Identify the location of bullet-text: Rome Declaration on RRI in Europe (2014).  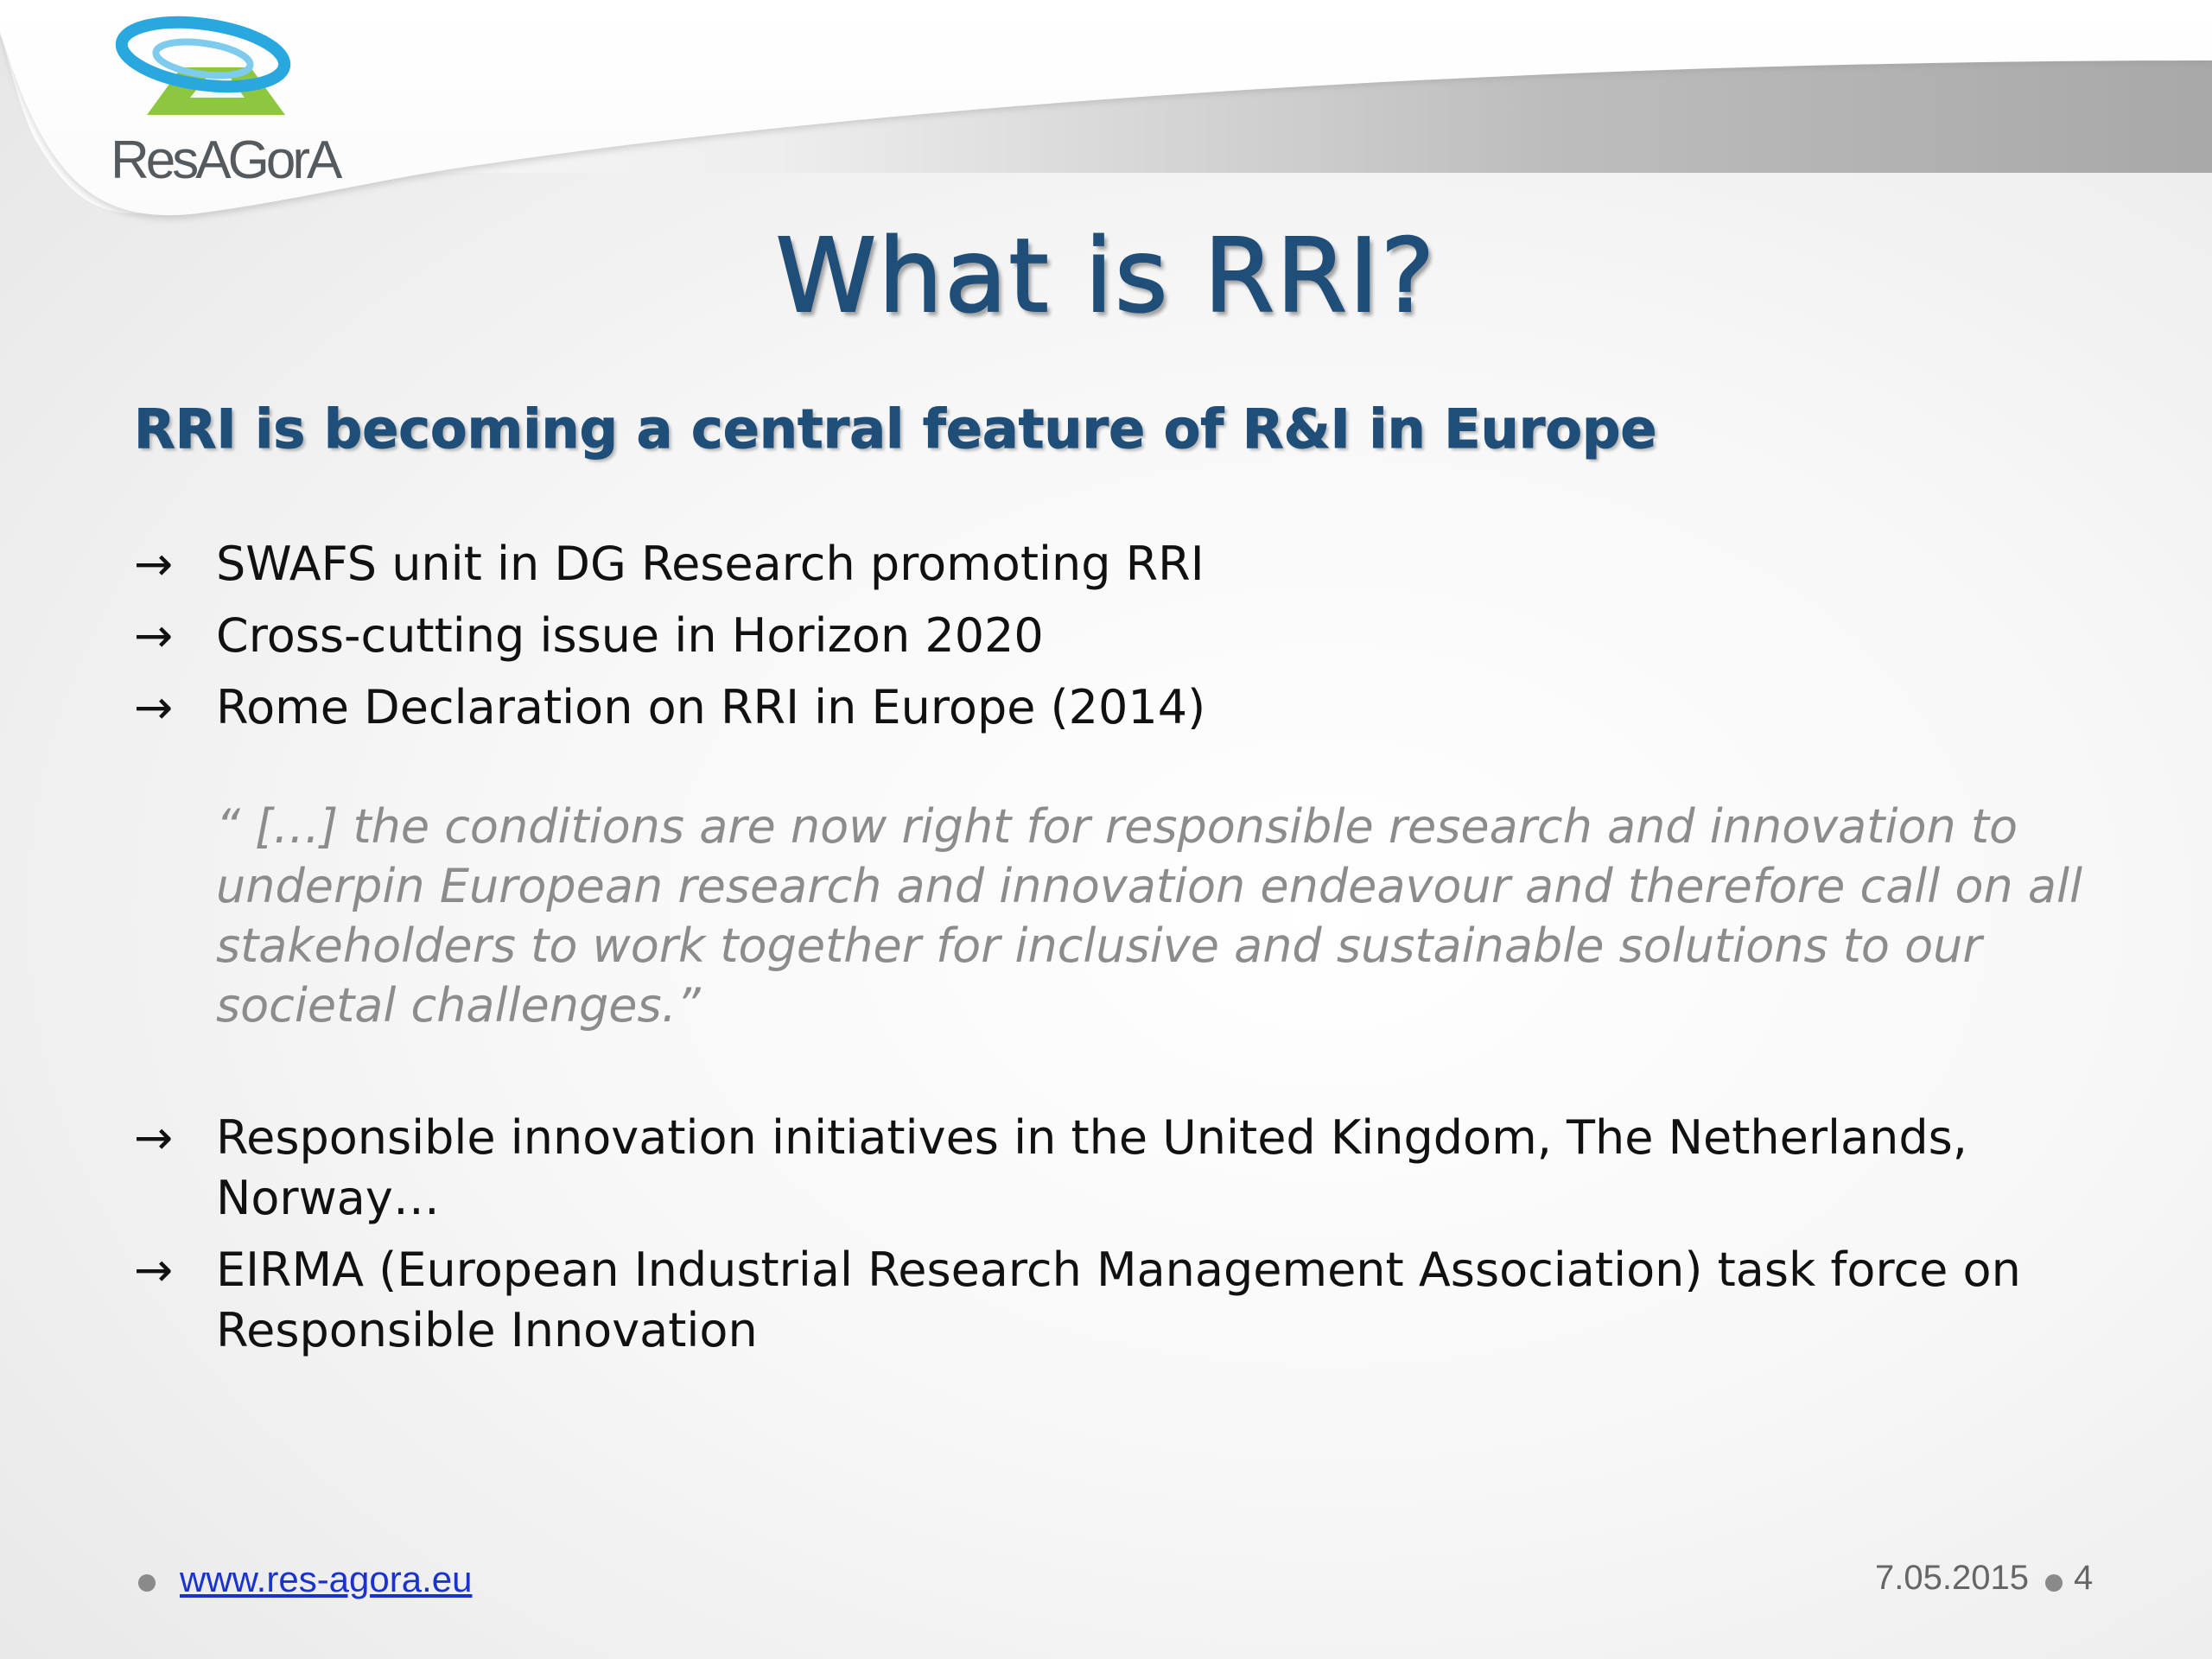
(711, 707).